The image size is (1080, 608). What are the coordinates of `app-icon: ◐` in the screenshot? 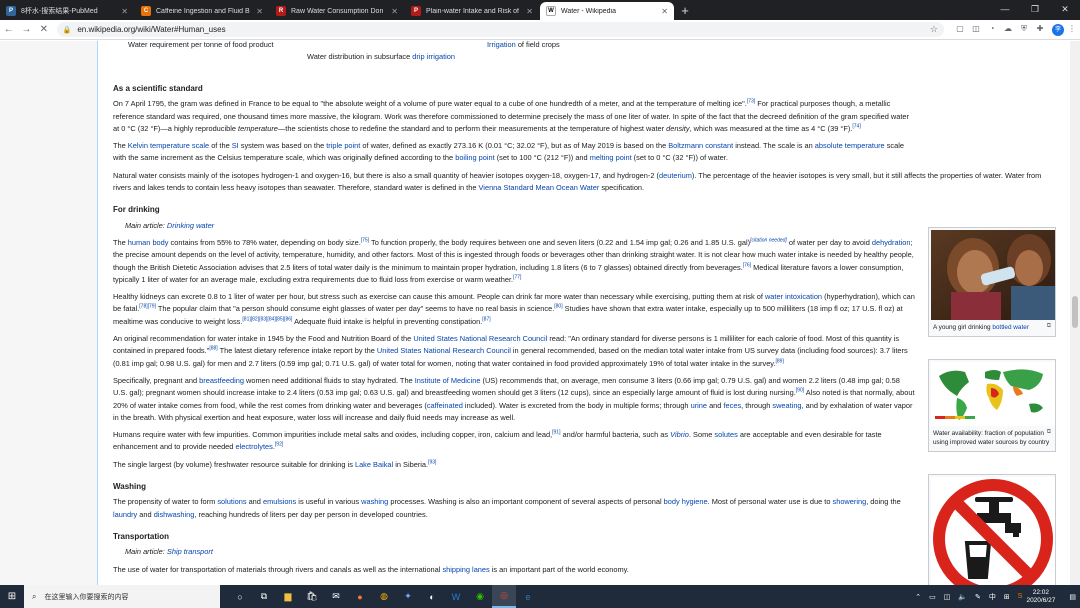 It's located at (432, 596).